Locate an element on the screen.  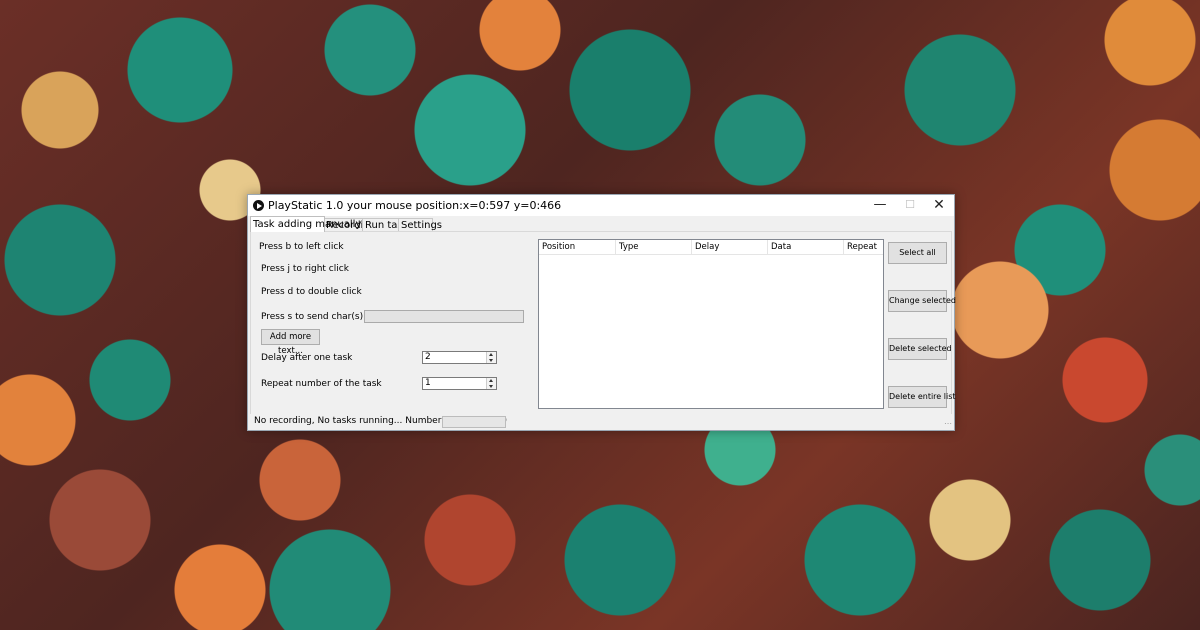
column-header-delay: Delay is located at coordinates (730, 247).